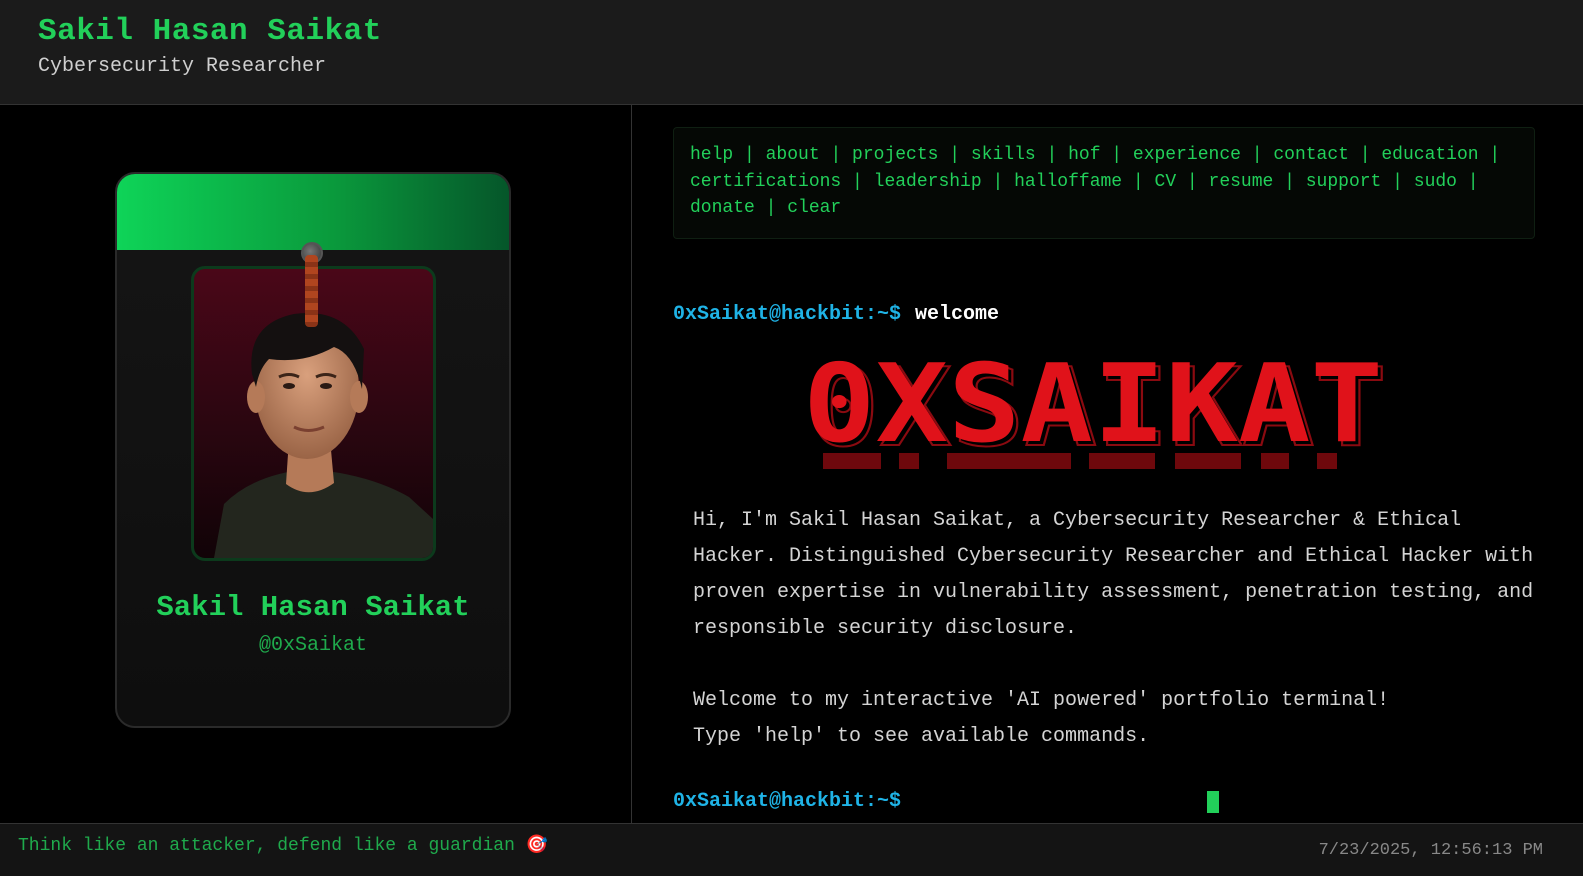 The height and width of the screenshot is (876, 1583). What do you see at coordinates (793, 155) in the screenshot?
I see `cmd-about: about` at bounding box center [793, 155].